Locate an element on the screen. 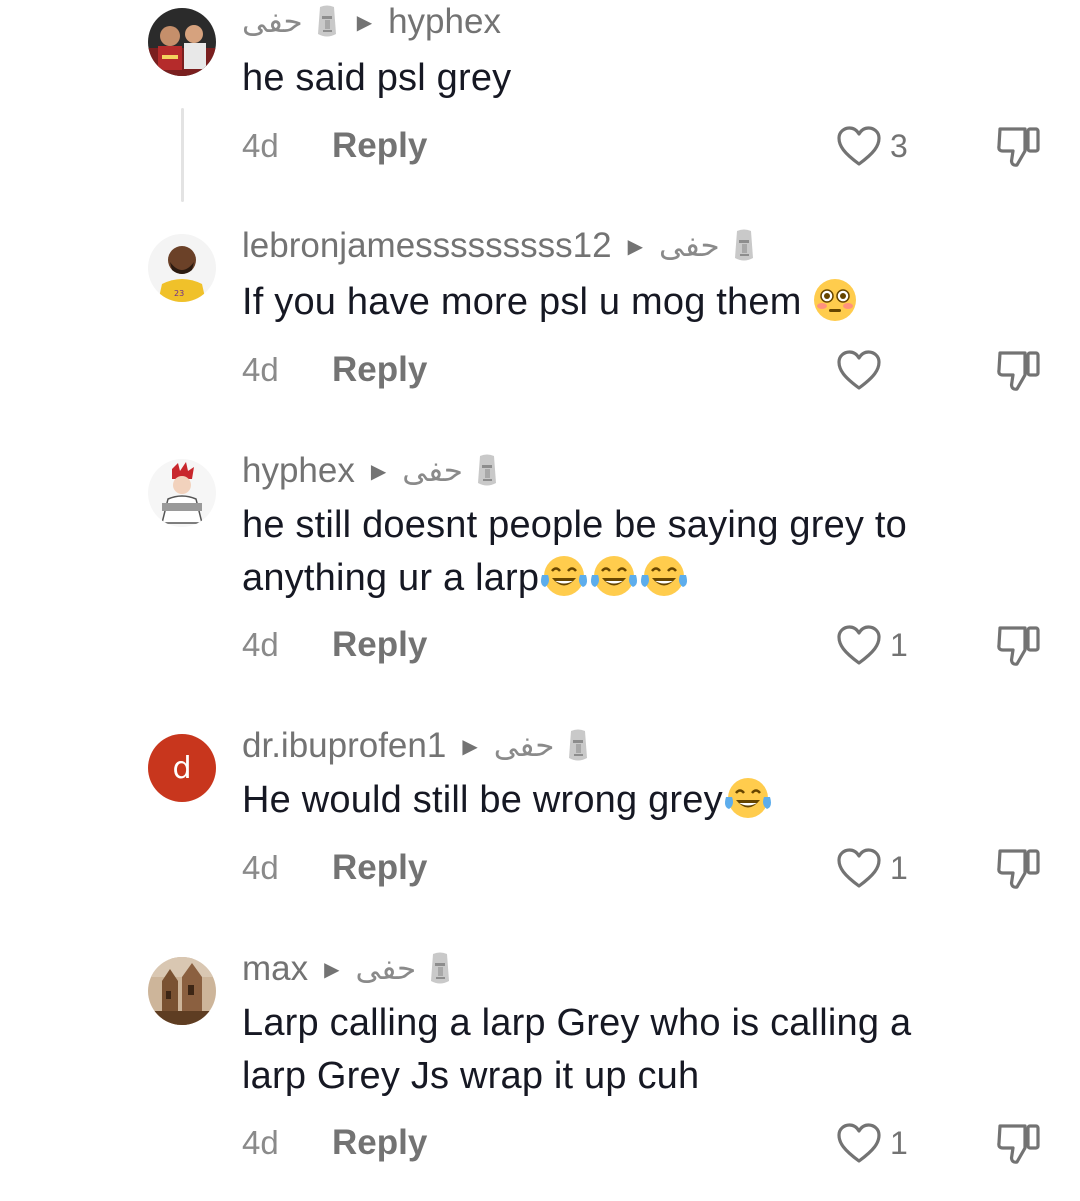  avatar: d is located at coordinates (182, 768).